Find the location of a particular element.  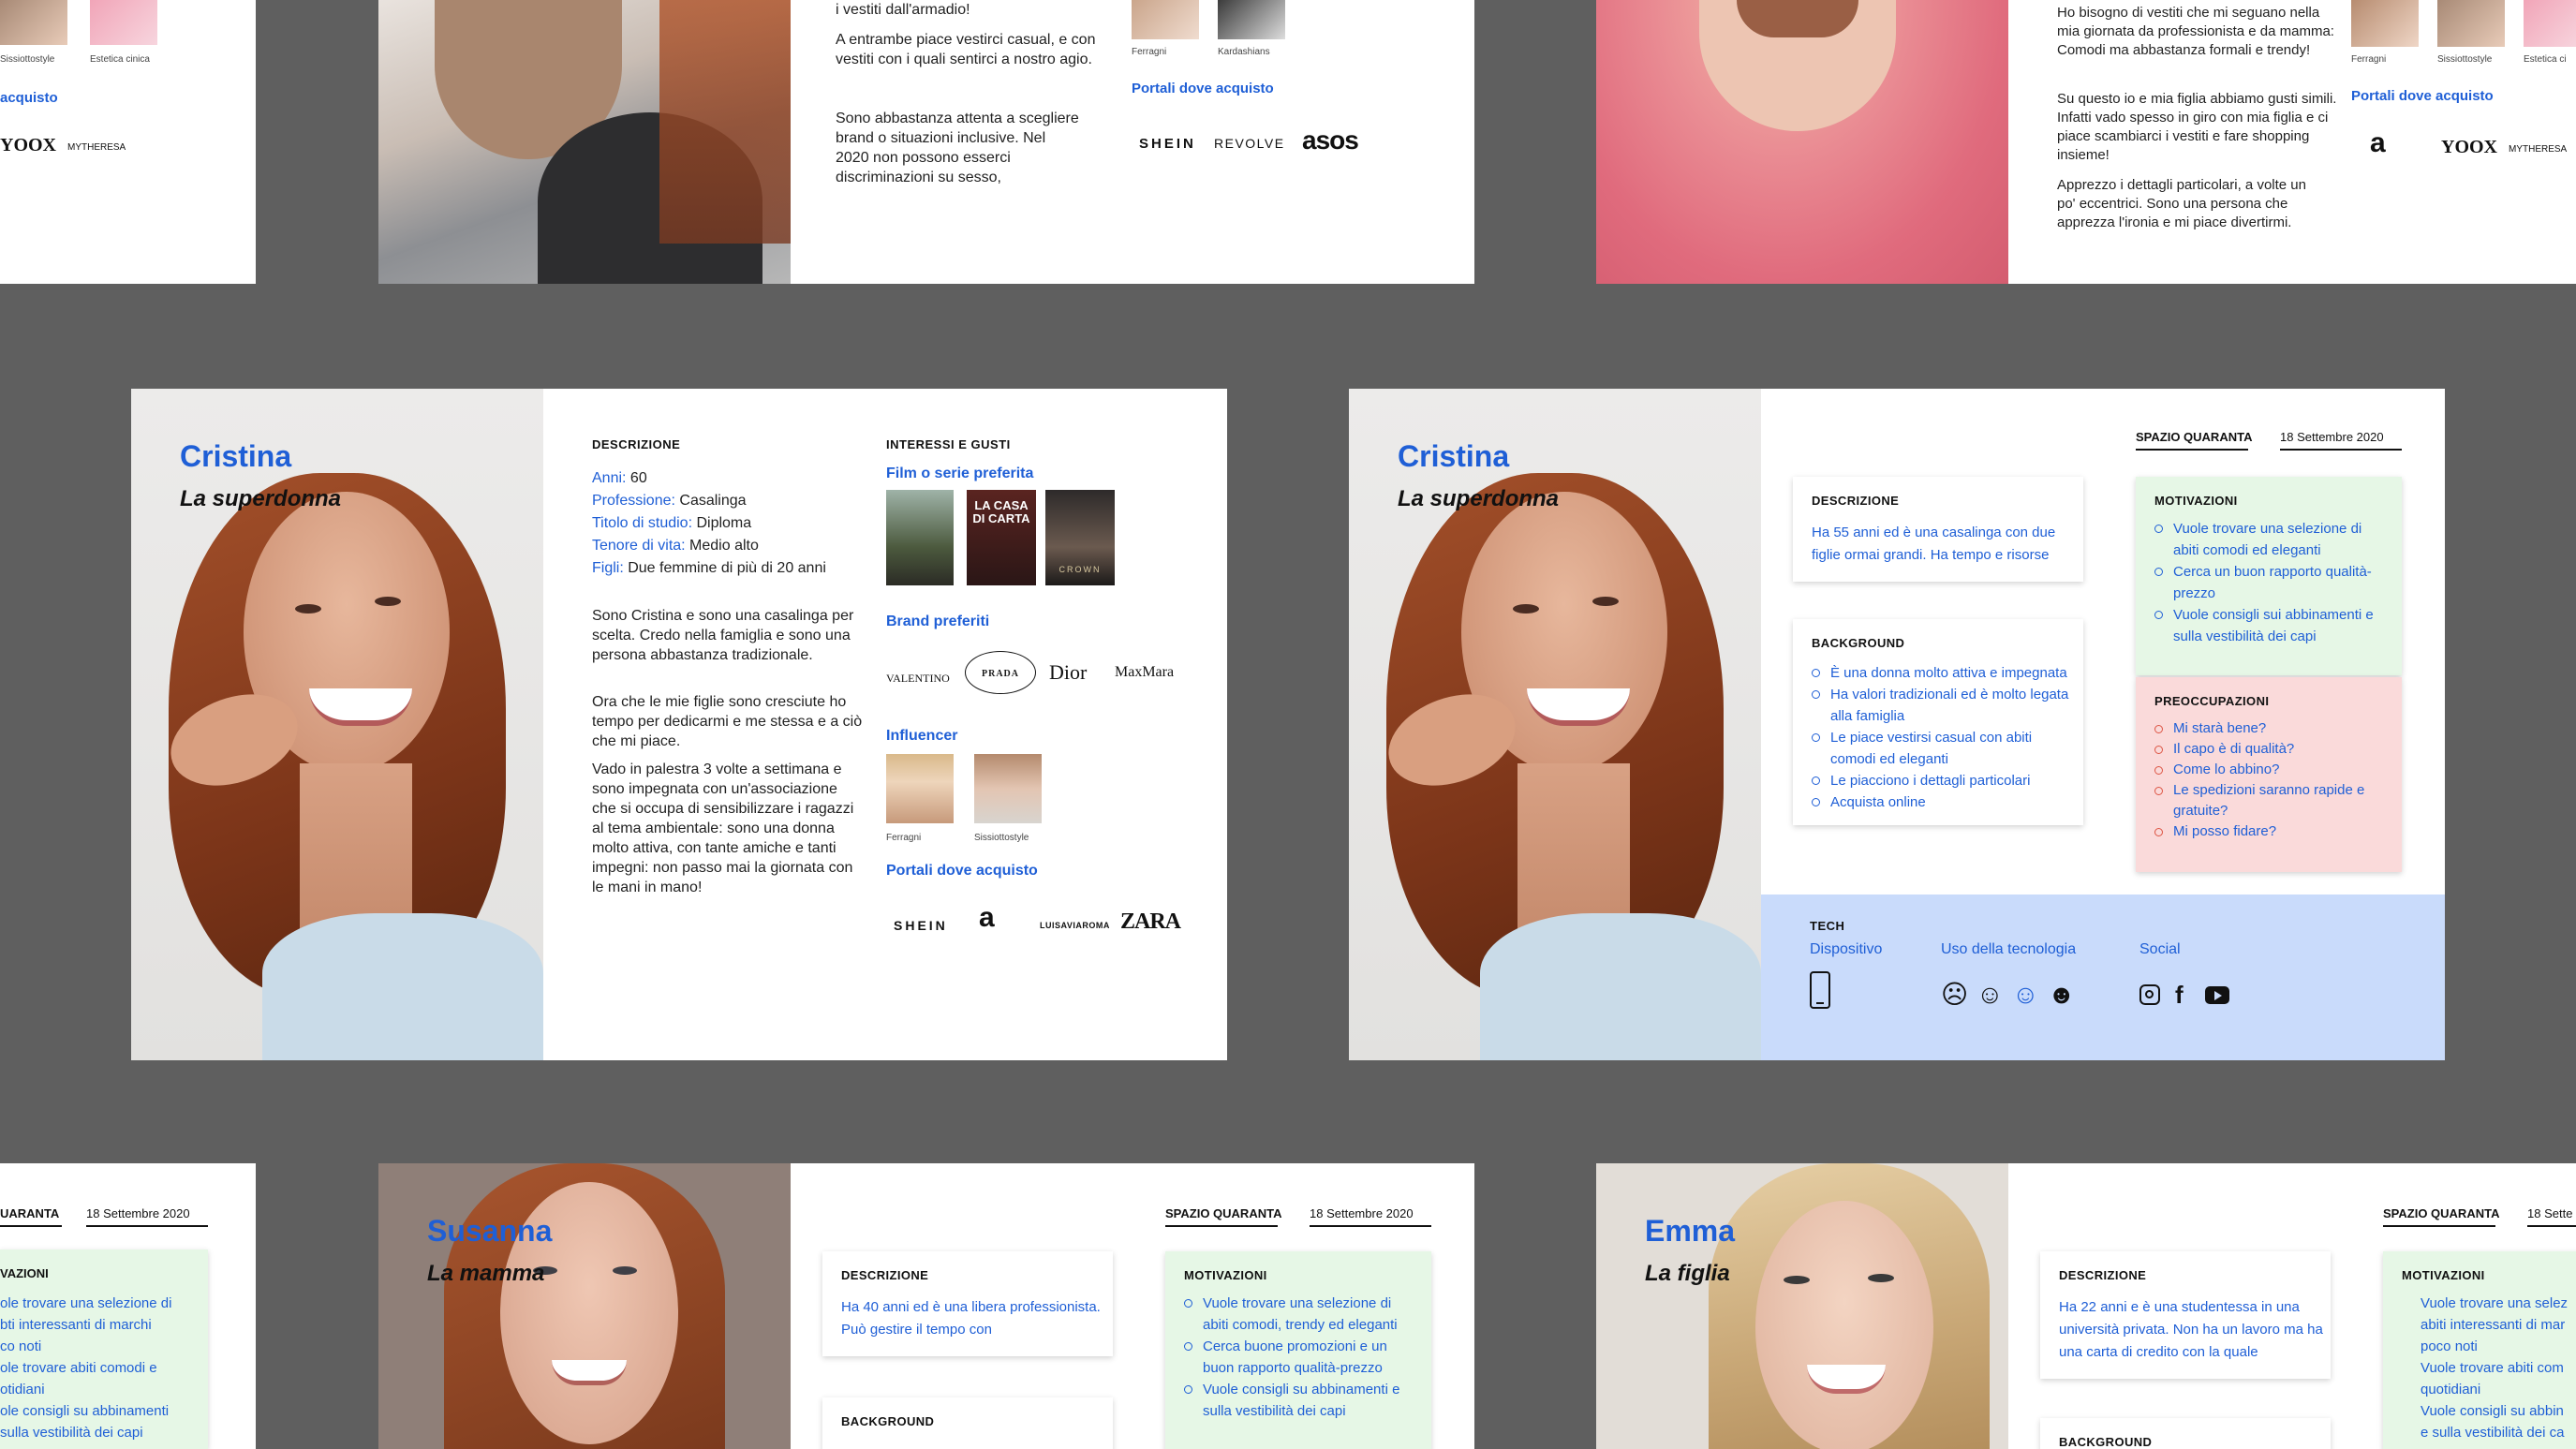

film-poster-casa-di-carta: LA CASA DI CARTA is located at coordinates (1002, 537).